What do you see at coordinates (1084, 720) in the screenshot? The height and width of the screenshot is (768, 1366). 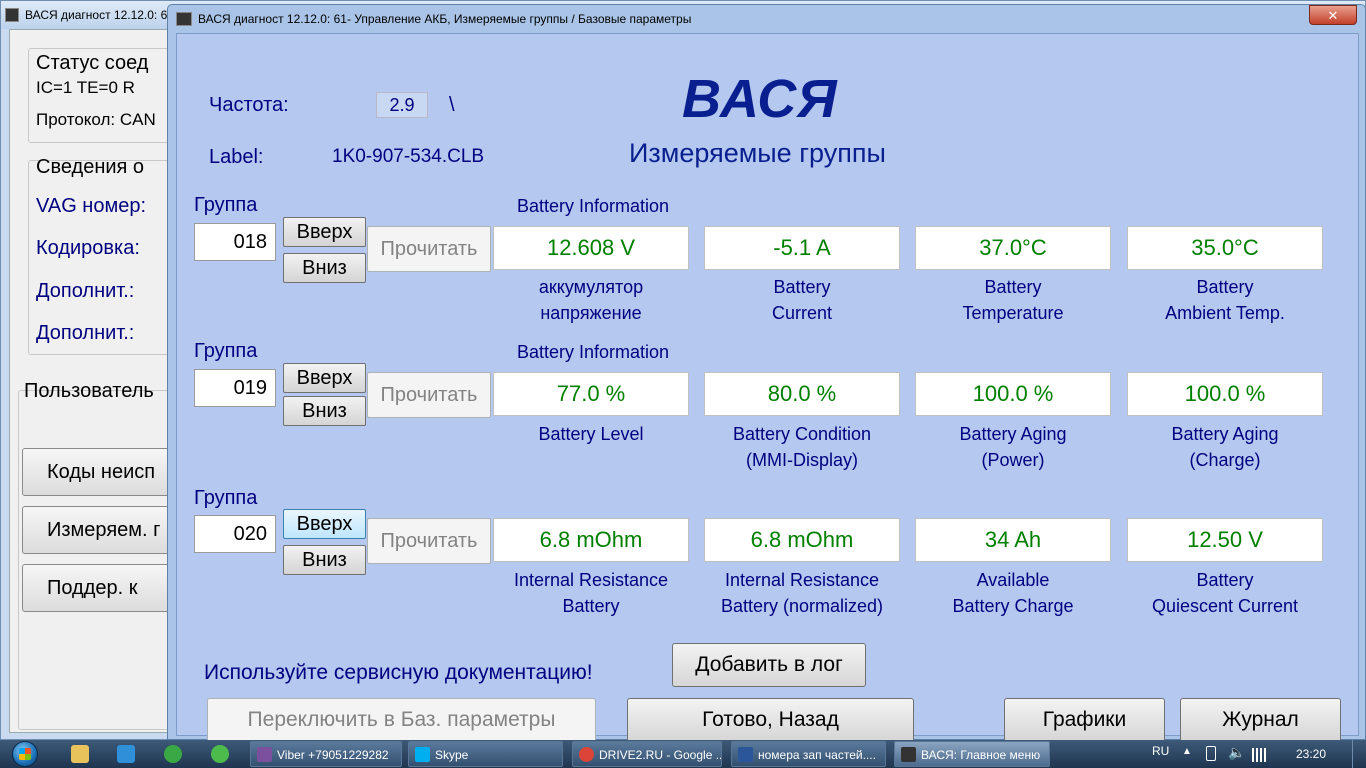 I see `graphs-button: Графики` at bounding box center [1084, 720].